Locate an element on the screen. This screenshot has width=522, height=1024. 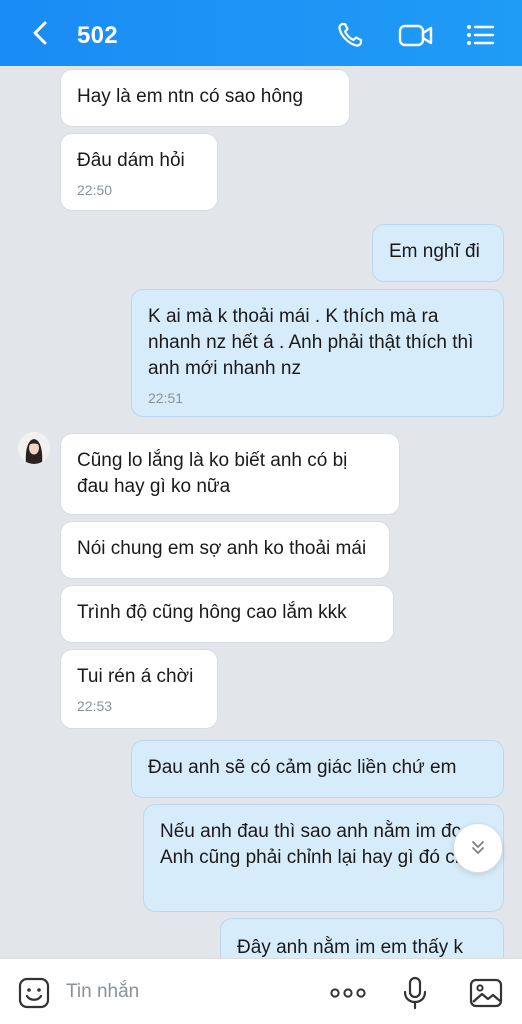
chevron-left-icon is located at coordinates (40, 33).